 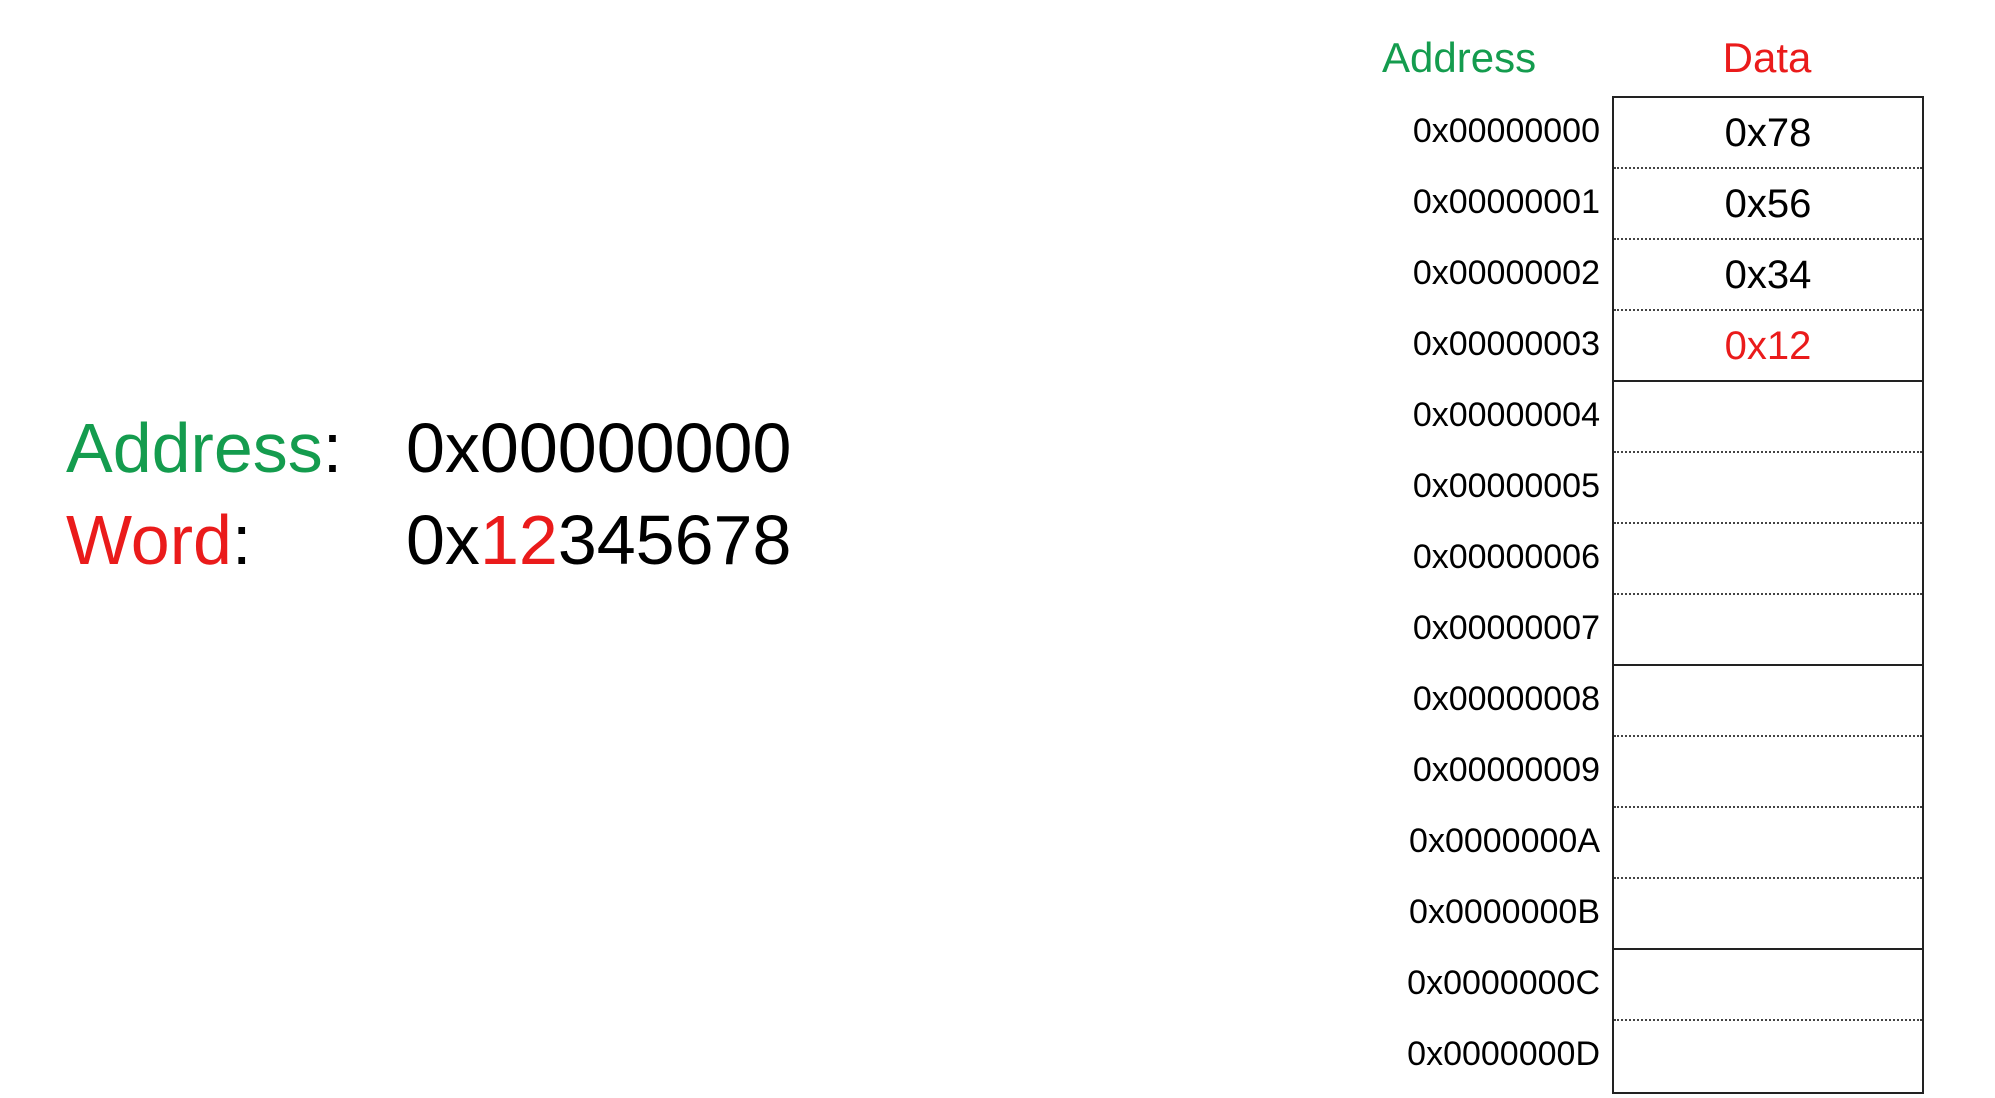 What do you see at coordinates (1767, 57) in the screenshot?
I see `data-column-header: Data` at bounding box center [1767, 57].